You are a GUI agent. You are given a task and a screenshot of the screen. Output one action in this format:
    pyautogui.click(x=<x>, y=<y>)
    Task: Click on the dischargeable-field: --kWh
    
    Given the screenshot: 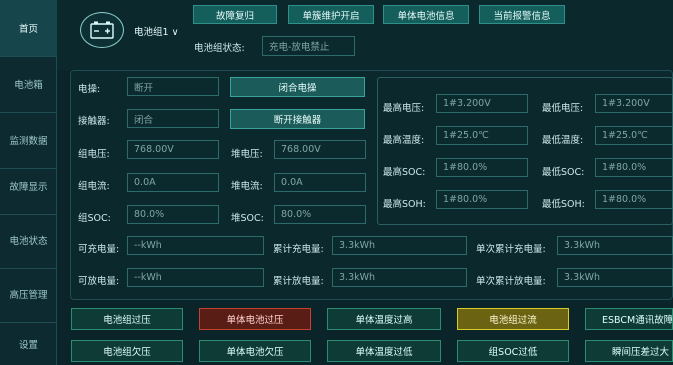 What is the action you would take?
    pyautogui.click(x=195, y=277)
    